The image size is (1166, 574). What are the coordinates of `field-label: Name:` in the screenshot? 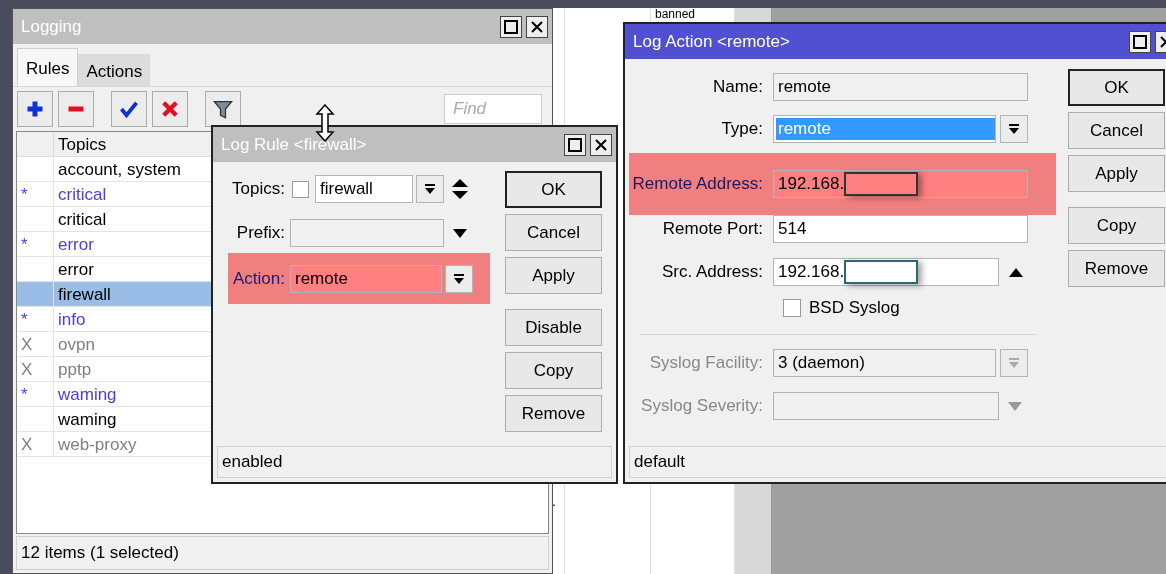 It's located at (737, 87).